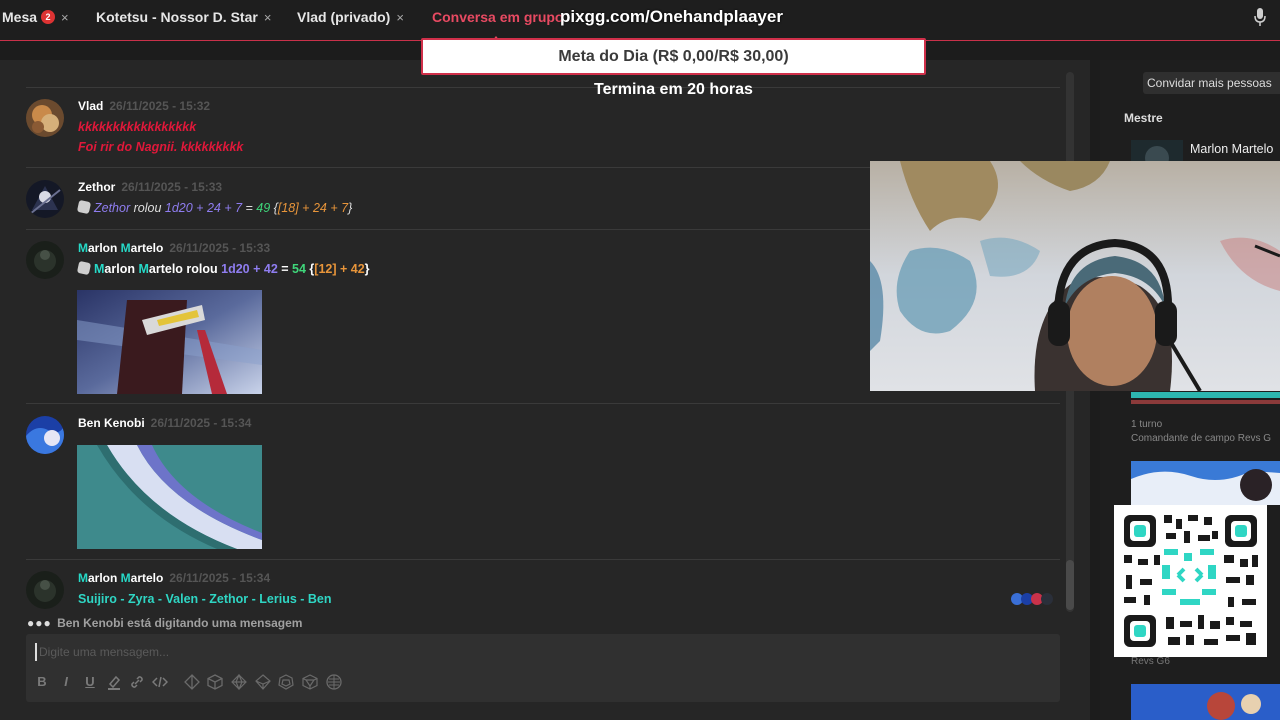 The width and height of the screenshot is (1280, 720). I want to click on author-name: Zethor, so click(96, 187).